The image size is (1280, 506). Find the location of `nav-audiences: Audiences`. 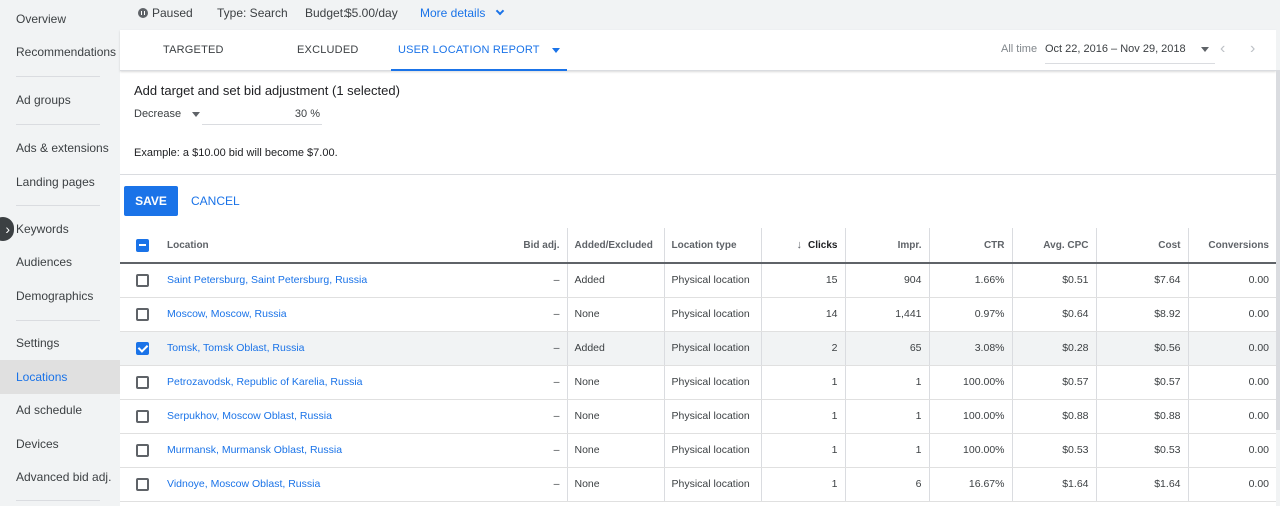

nav-audiences: Audiences is located at coordinates (60, 262).